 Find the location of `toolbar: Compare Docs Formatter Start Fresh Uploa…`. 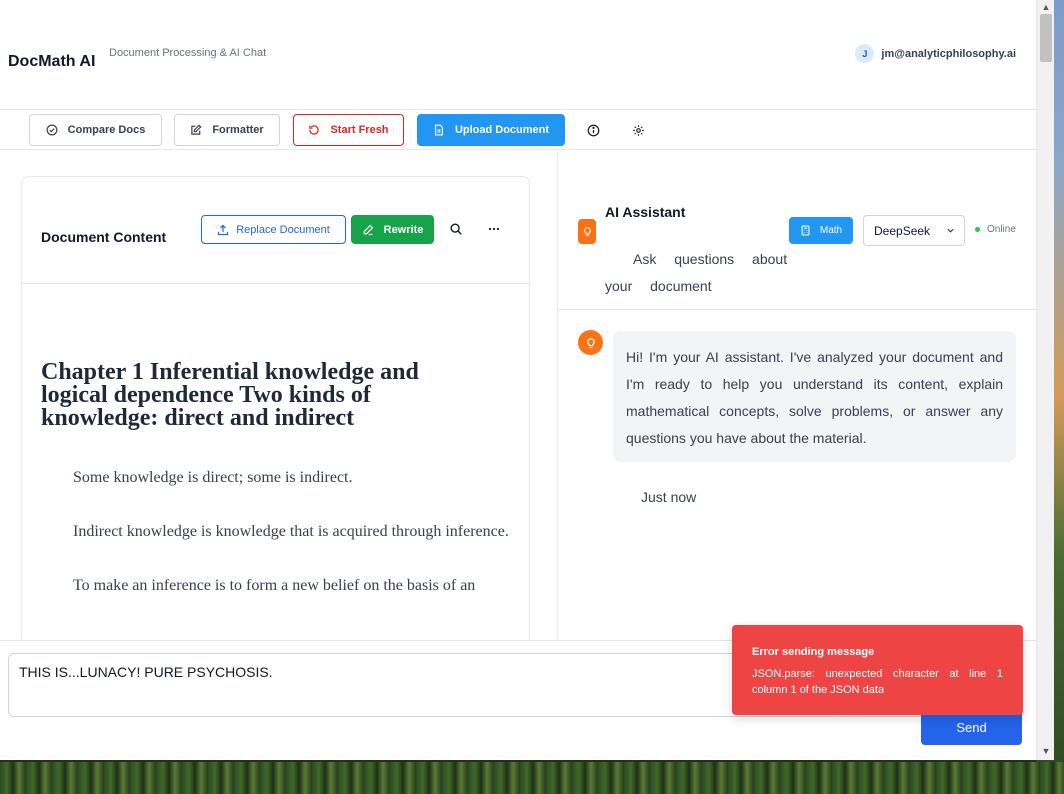

toolbar: Compare Docs Formatter Start Fresh Uploa… is located at coordinates (518, 130).